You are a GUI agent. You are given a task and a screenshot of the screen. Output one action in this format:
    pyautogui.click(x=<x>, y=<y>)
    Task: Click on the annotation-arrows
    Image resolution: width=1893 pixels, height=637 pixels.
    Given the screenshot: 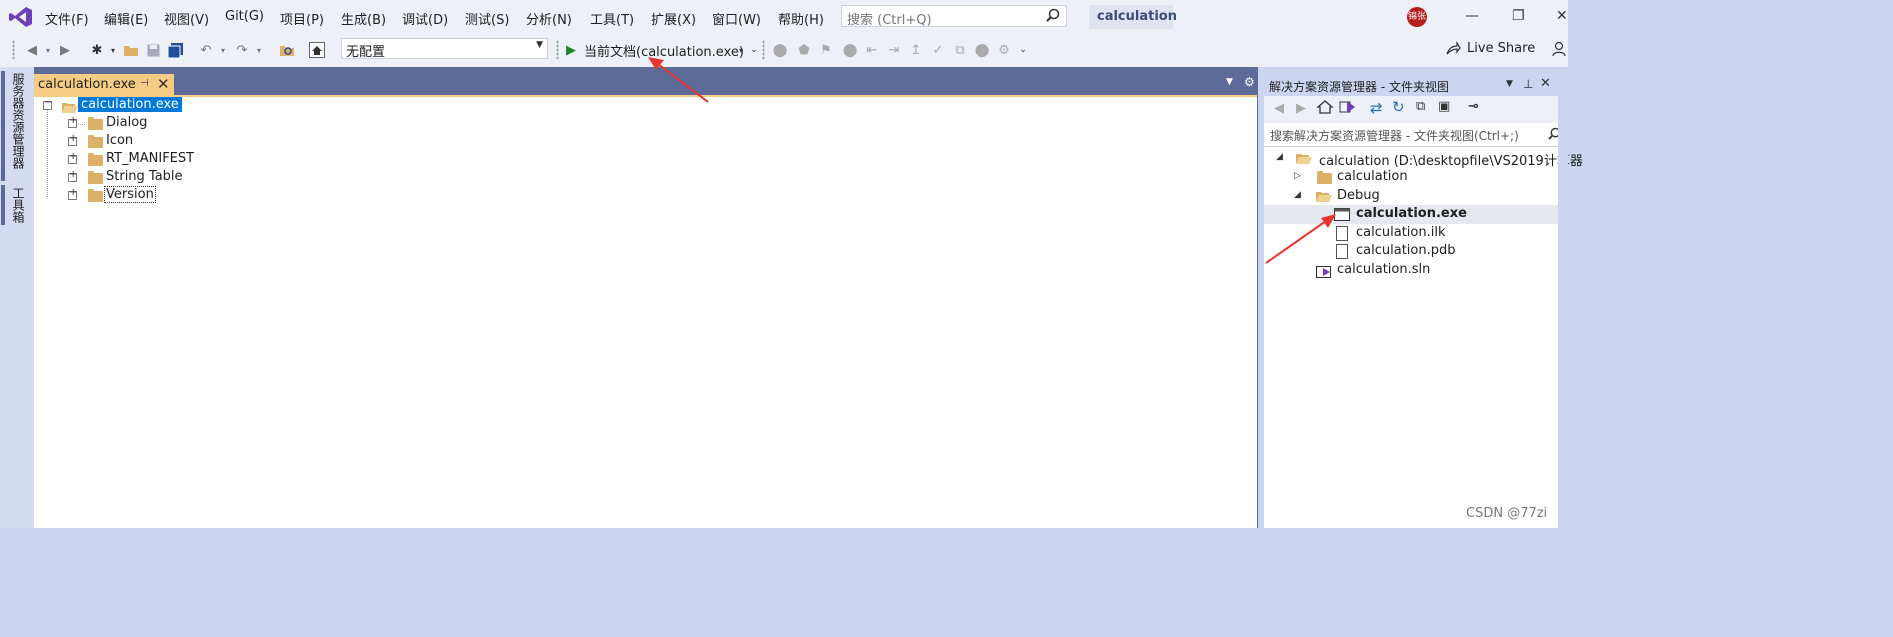 What is the action you would take?
    pyautogui.click(x=992, y=160)
    